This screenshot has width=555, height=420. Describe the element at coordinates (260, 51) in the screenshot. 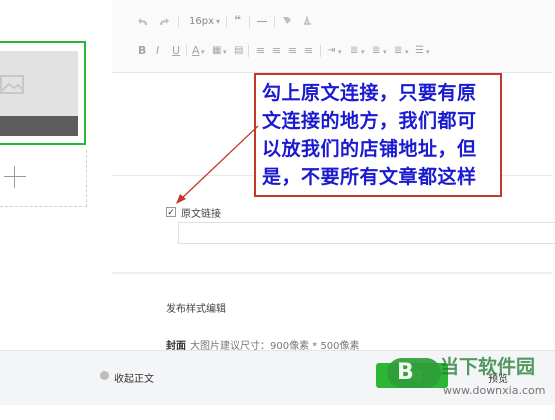

I see `align-left-icon: ≡` at that location.